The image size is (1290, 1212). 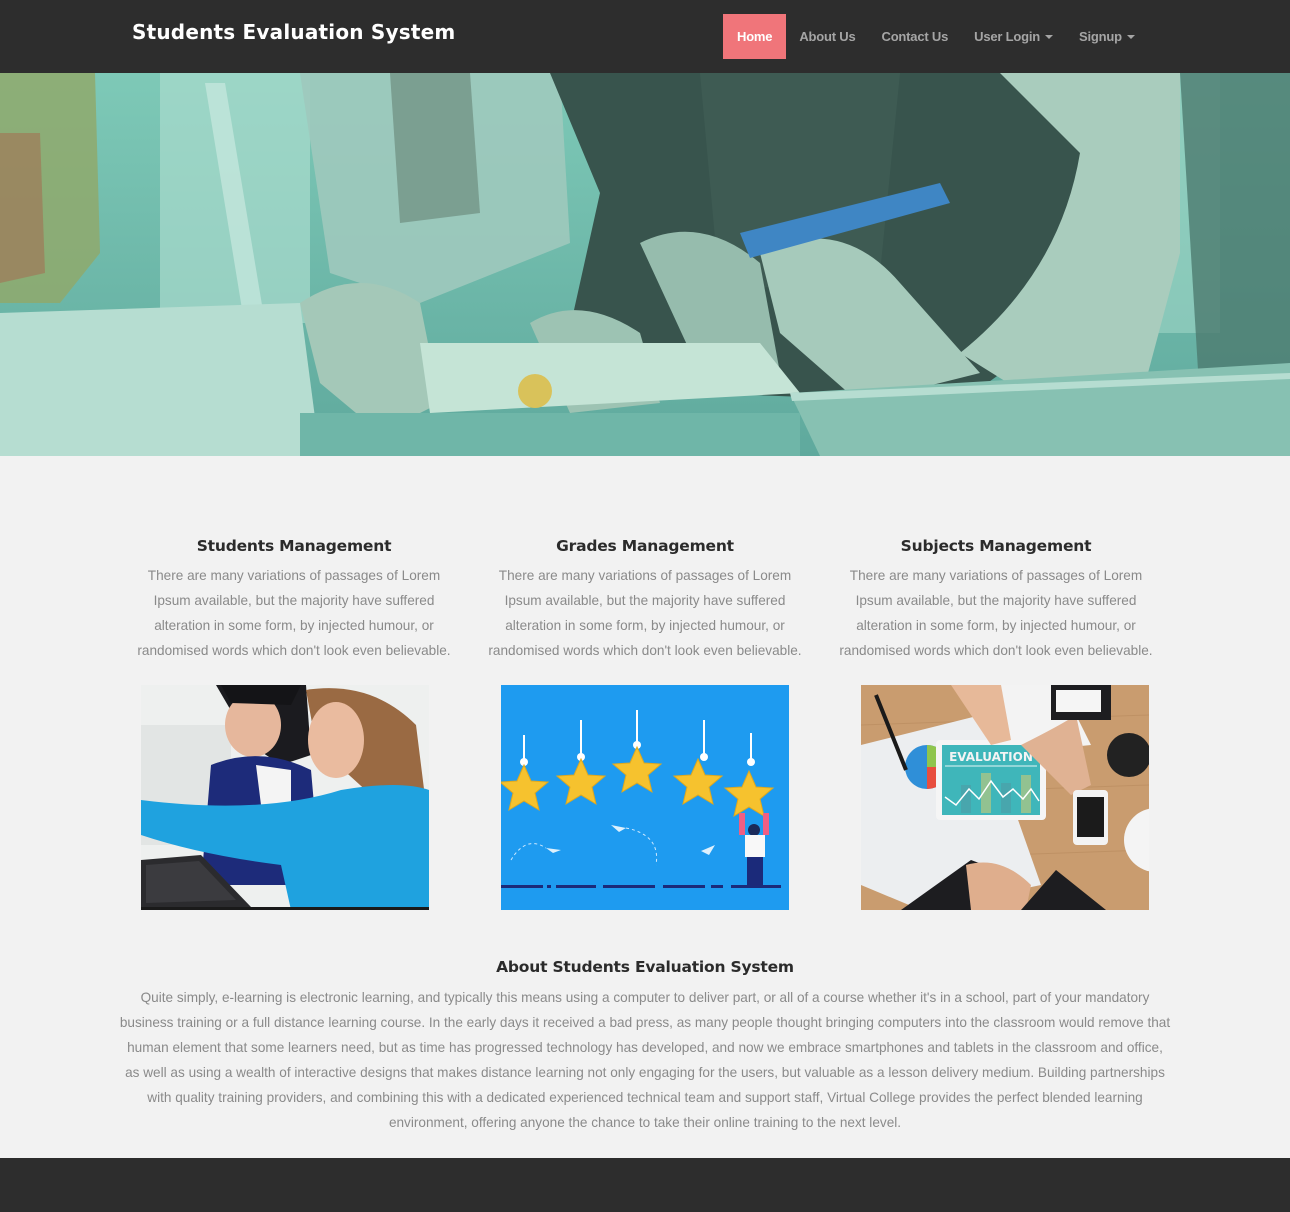 I want to click on nav-signup-dropdown: Signup, so click(x=1107, y=36).